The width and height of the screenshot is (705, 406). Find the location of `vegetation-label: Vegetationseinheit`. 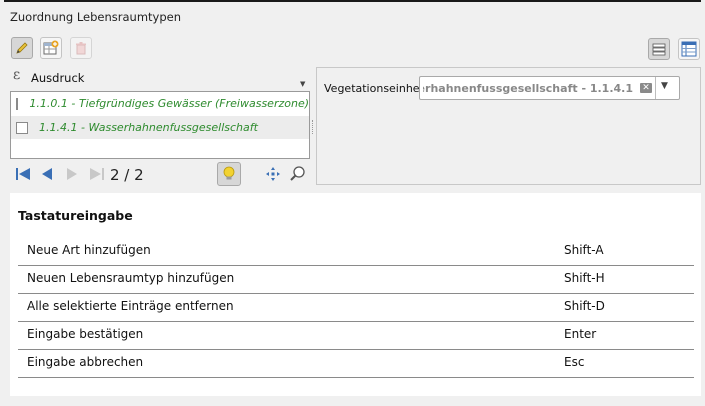

vegetation-label: Vegetationseinheit is located at coordinates (375, 88).